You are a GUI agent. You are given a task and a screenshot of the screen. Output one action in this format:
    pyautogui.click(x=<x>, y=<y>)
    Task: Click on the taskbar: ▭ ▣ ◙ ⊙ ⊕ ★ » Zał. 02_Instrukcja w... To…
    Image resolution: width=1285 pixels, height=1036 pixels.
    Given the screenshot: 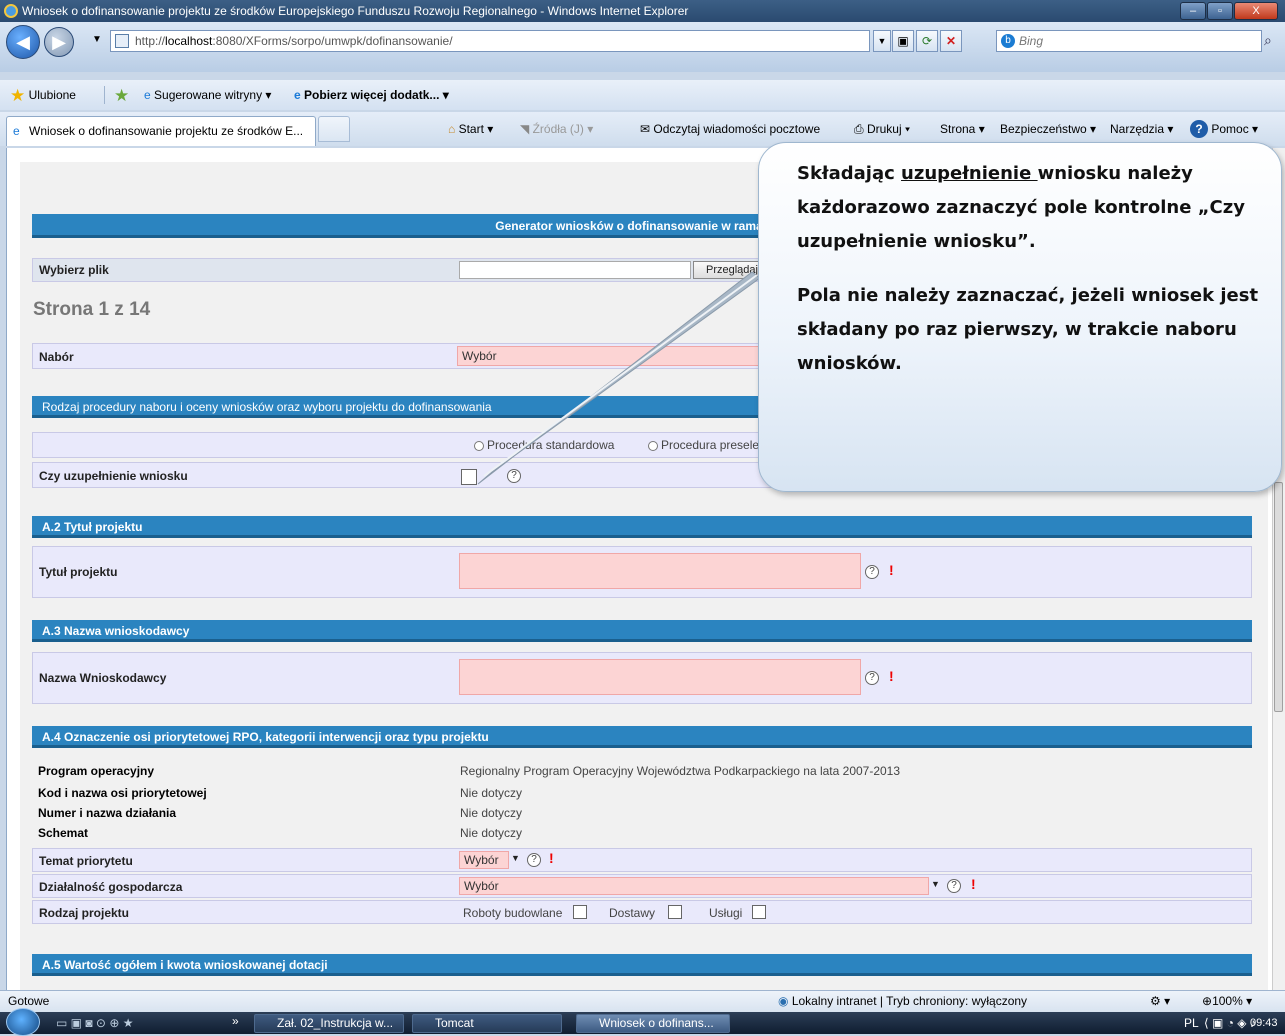 What is the action you would take?
    pyautogui.click(x=642, y=1022)
    